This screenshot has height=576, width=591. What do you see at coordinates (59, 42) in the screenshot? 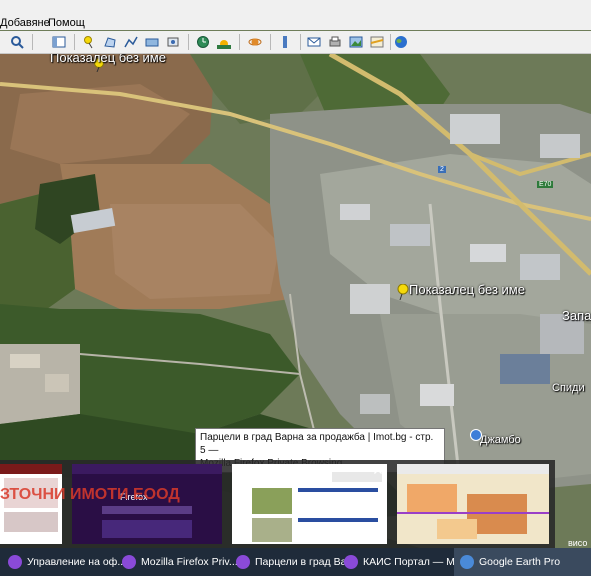
I see `sidebar-icon` at bounding box center [59, 42].